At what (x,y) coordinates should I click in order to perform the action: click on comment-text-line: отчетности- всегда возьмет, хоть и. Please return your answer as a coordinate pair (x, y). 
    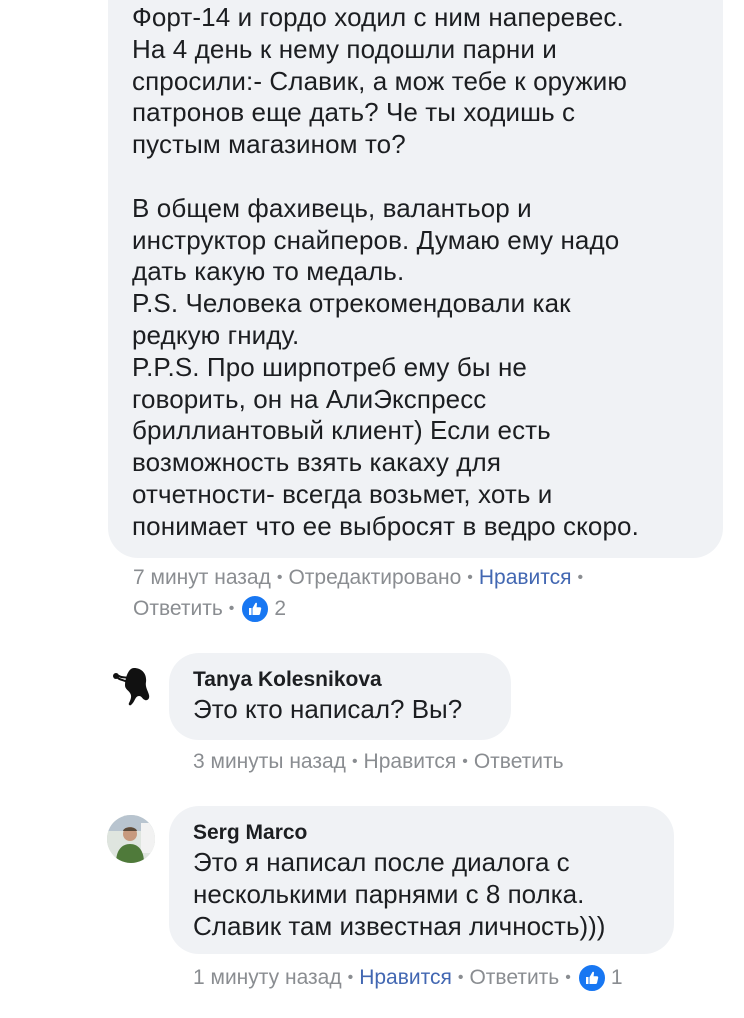
    Looking at the image, I should click on (342, 493).